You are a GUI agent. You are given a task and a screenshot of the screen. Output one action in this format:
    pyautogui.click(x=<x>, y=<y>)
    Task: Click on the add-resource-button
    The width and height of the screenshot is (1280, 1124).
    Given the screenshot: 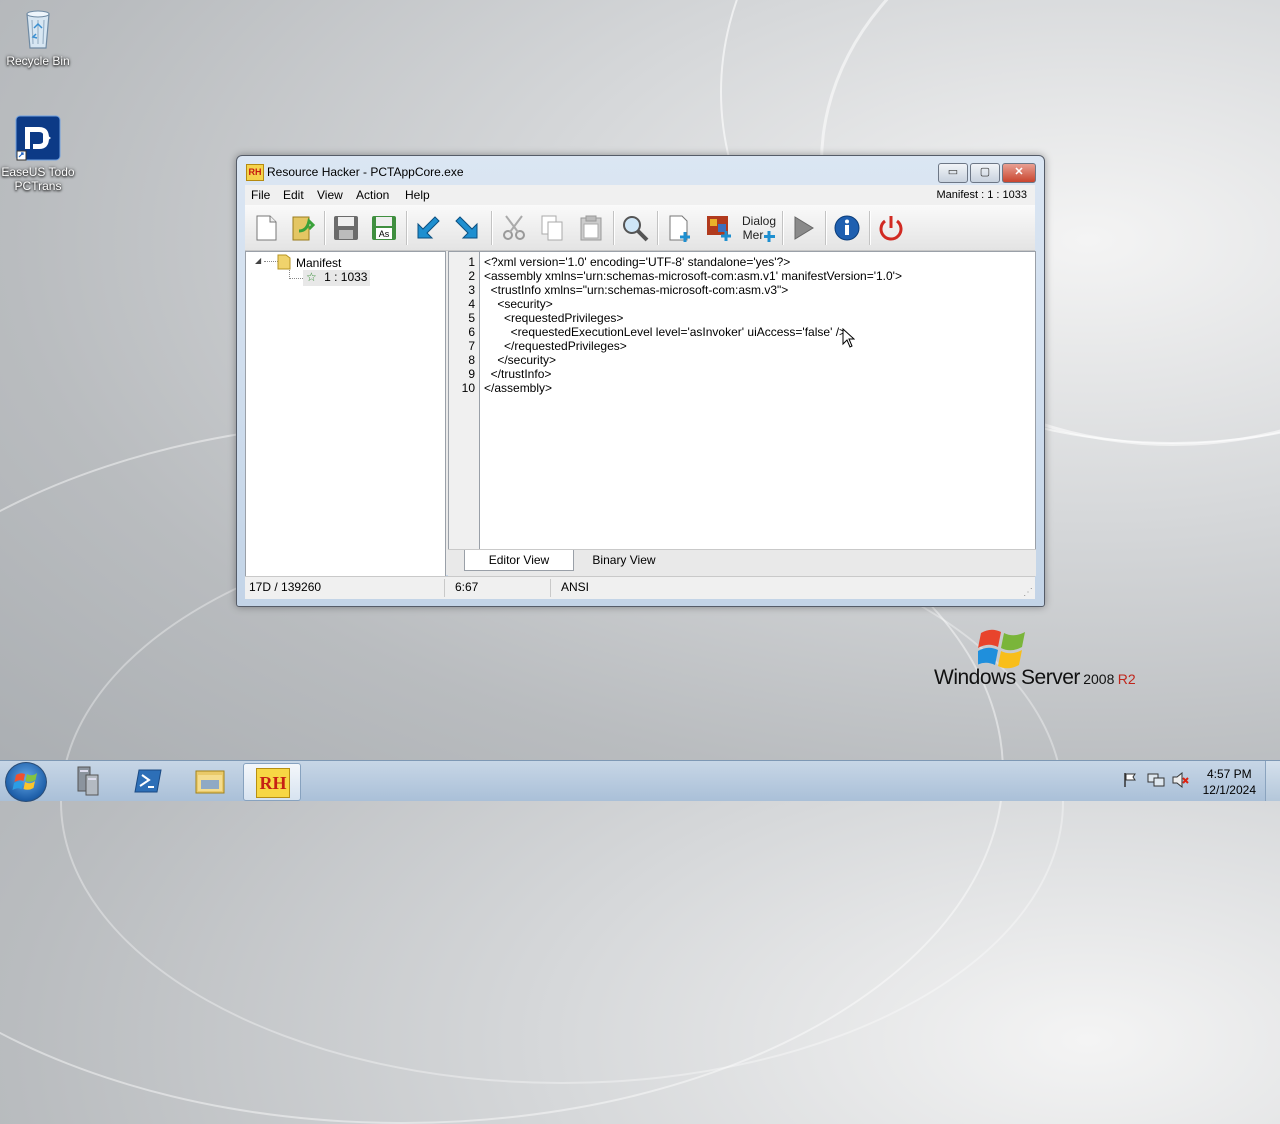 What is the action you would take?
    pyautogui.click(x=680, y=228)
    